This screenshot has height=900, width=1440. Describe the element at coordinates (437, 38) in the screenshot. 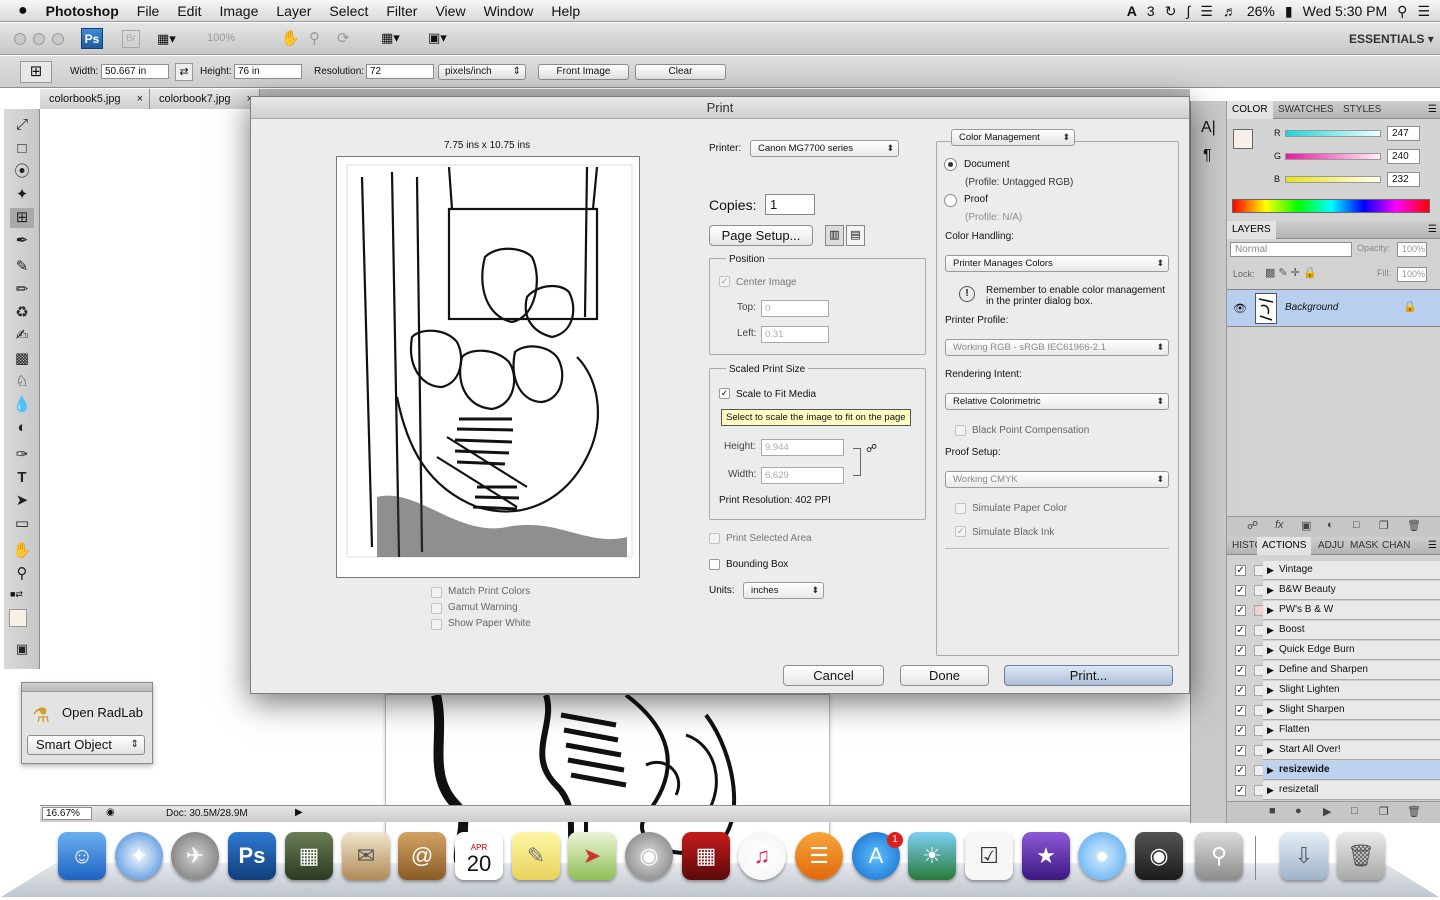

I see `screen-mode-icon: ▣▾` at that location.